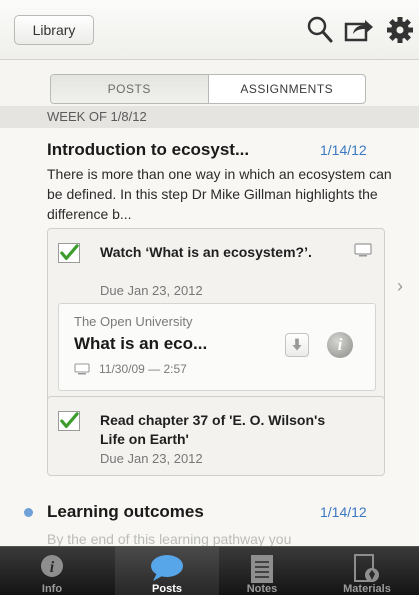 The height and width of the screenshot is (595, 419). I want to click on resource-meta: 11/30/09 — 2:57, so click(143, 369).